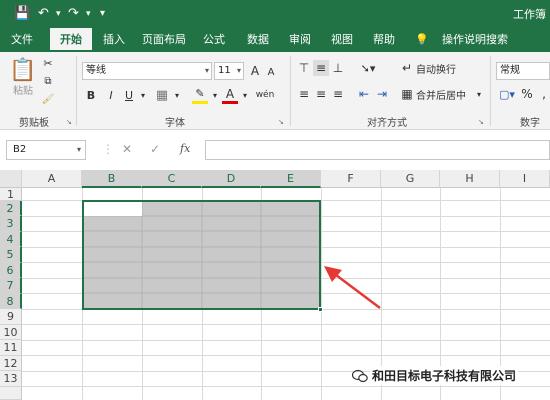 The height and width of the screenshot is (400, 550). What do you see at coordinates (91, 95) in the screenshot?
I see `bold-button: B` at bounding box center [91, 95].